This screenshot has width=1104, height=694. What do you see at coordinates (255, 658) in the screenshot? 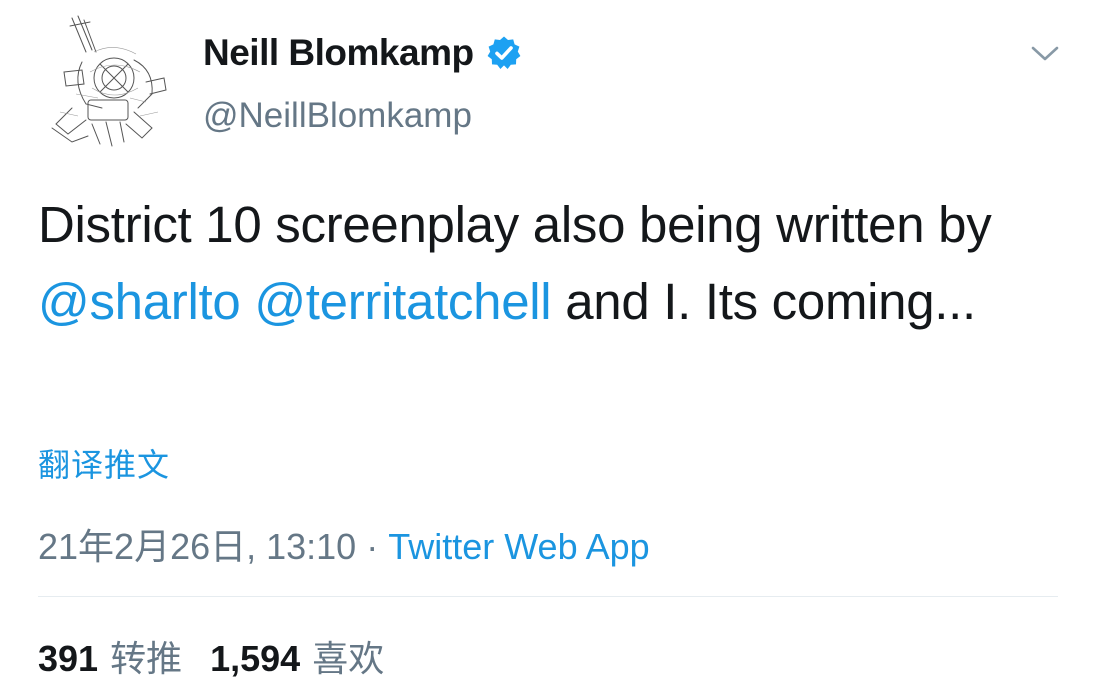
I see `likes-count: 1,594` at bounding box center [255, 658].